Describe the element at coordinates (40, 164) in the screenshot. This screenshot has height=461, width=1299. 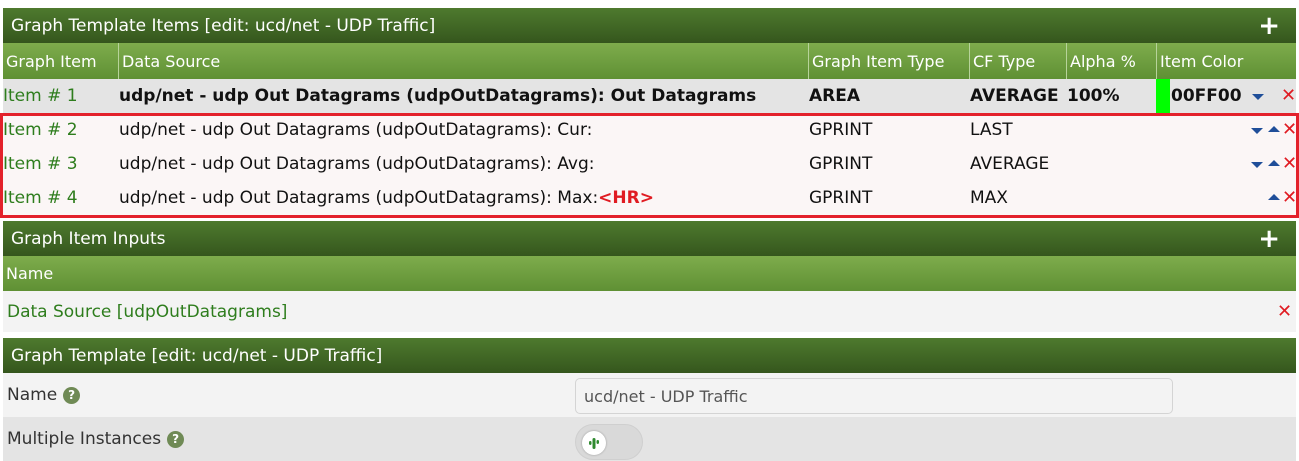
I see `item-link: Item # 3` at that location.